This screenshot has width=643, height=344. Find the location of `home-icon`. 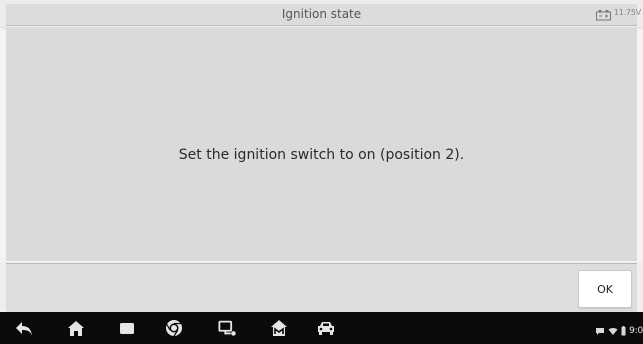

home-icon is located at coordinates (76, 328).